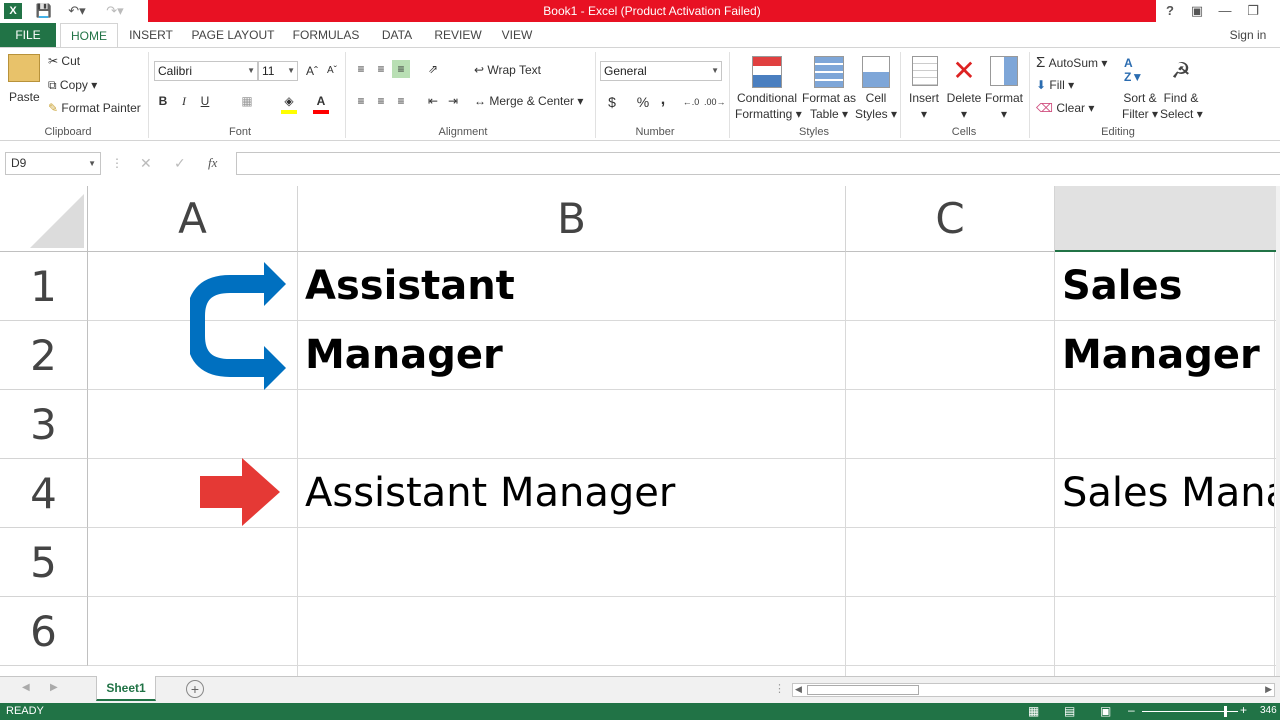 The image size is (1280, 720). What do you see at coordinates (44, 286) in the screenshot?
I see `row-header-1: 1` at bounding box center [44, 286].